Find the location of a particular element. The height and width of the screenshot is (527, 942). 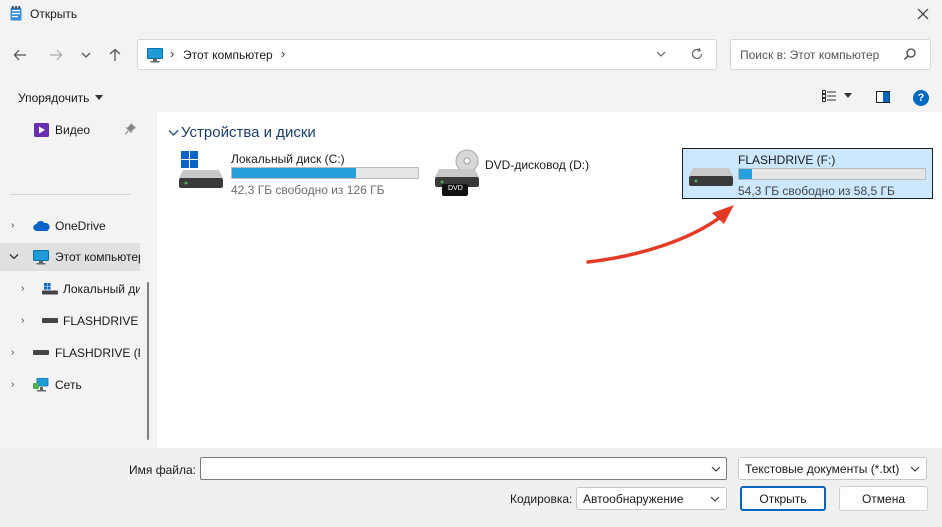

nav-item-network: › Сеть is located at coordinates (70, 385).